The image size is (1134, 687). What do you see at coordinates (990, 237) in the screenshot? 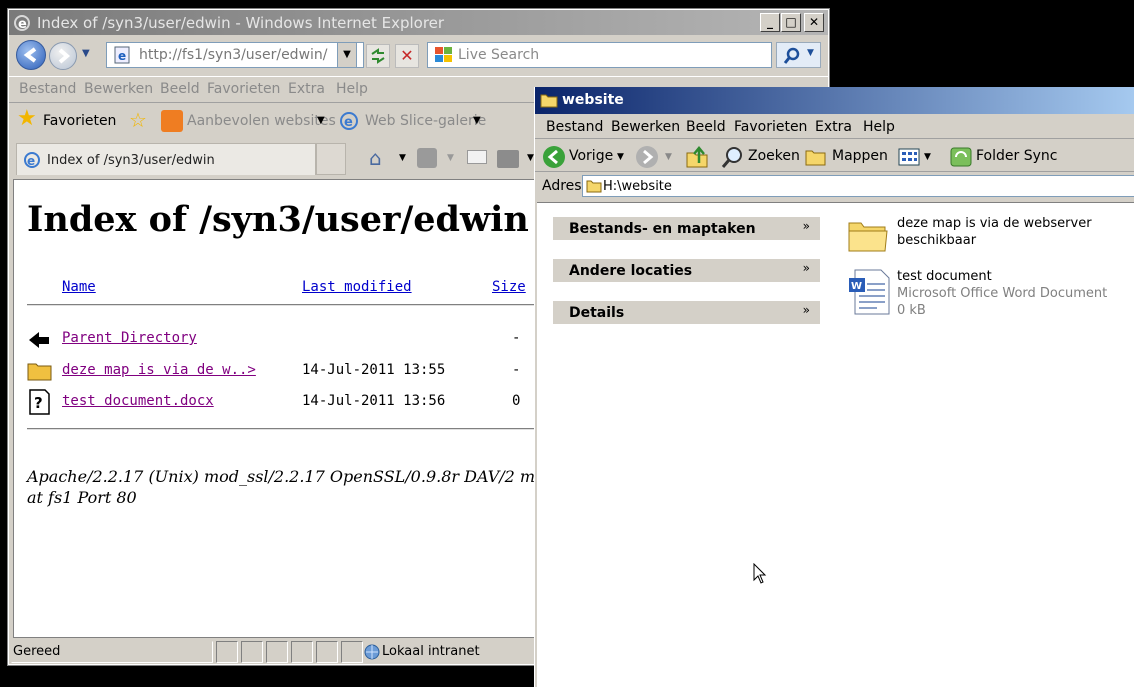
I see `folder-item: deze map is via de webserver beschikbaar` at bounding box center [990, 237].